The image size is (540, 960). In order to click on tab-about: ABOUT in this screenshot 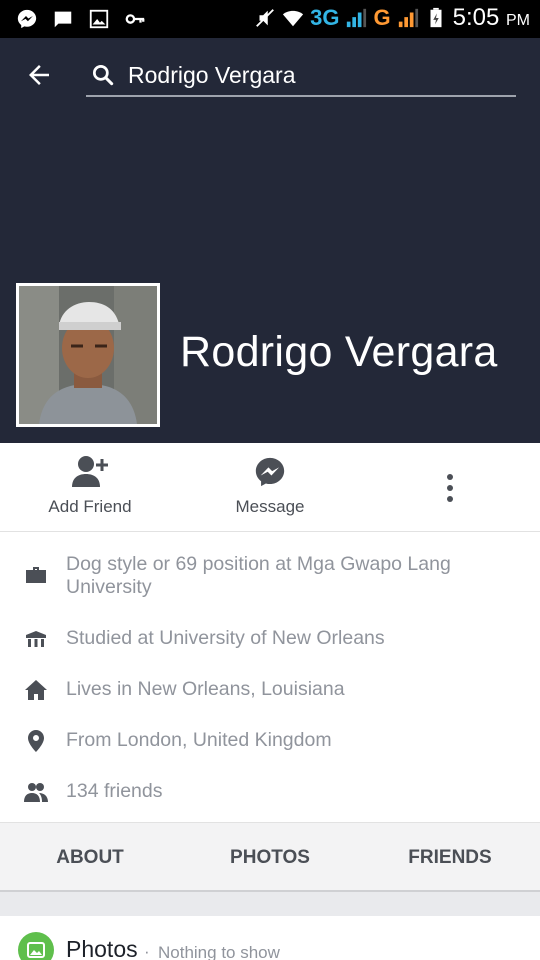, I will do `click(90, 858)`.